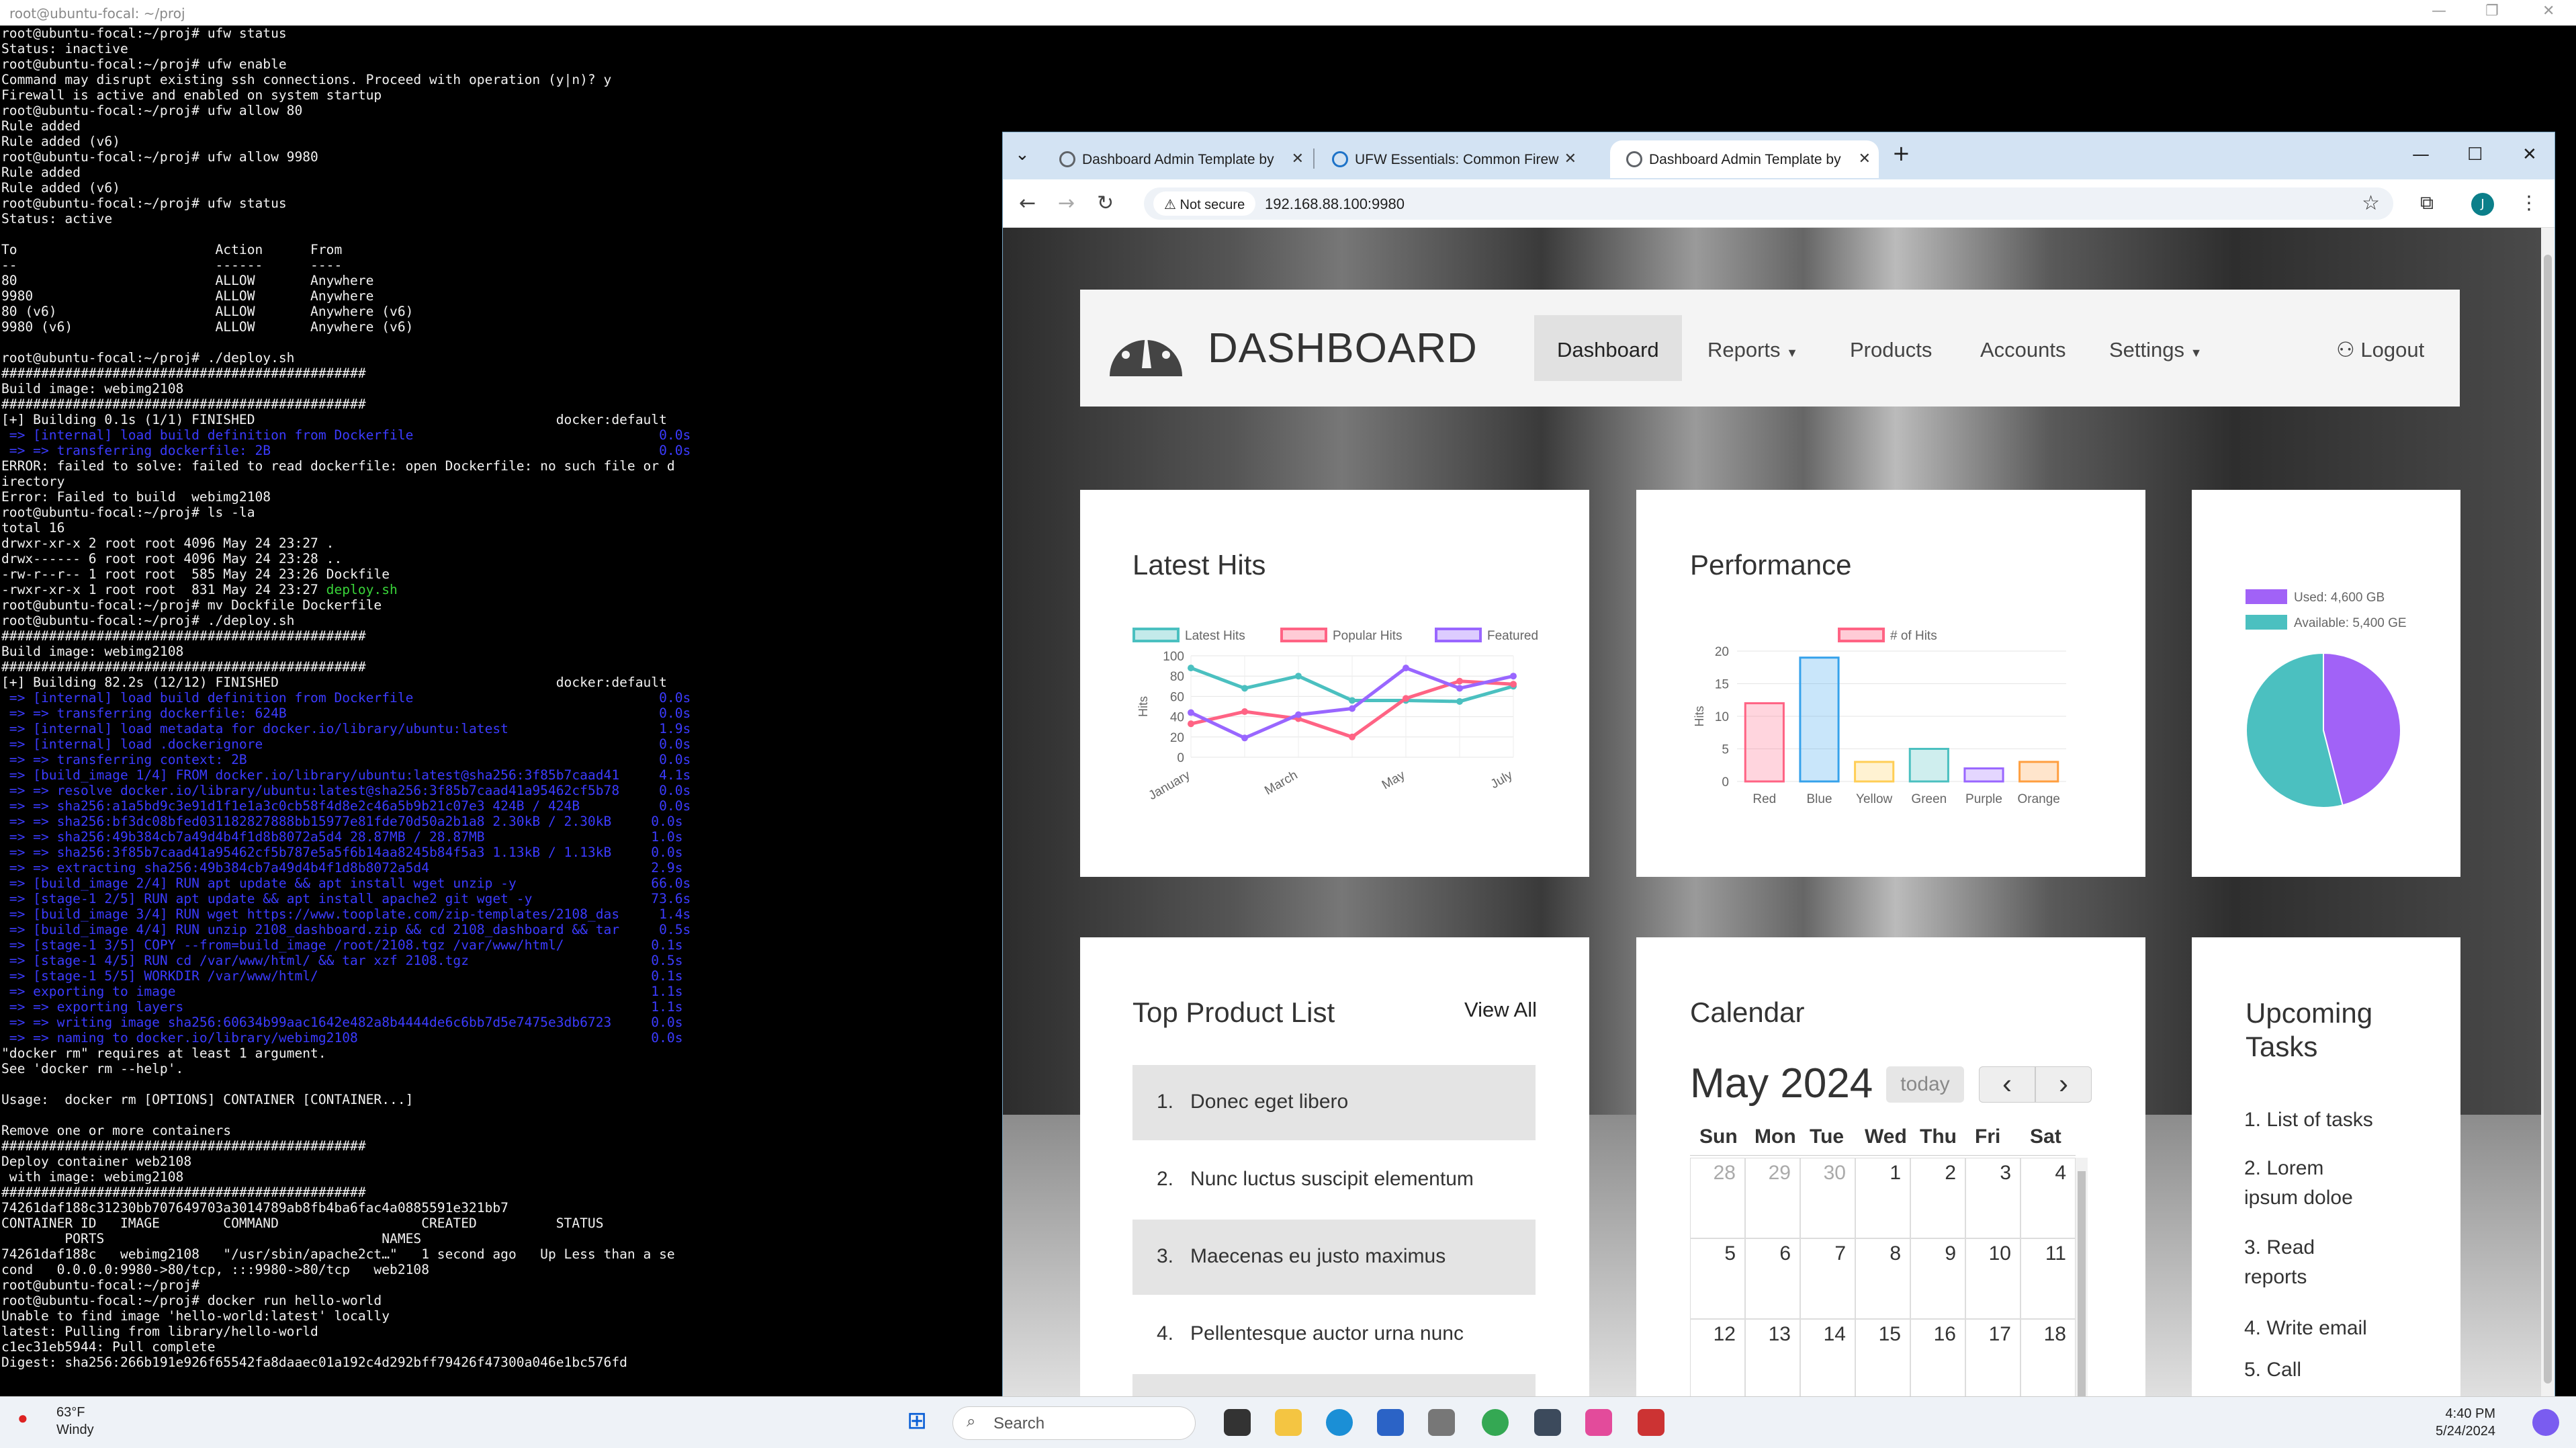  I want to click on system-clock: 4:40 PM 5/24/2024, so click(2466, 1423).